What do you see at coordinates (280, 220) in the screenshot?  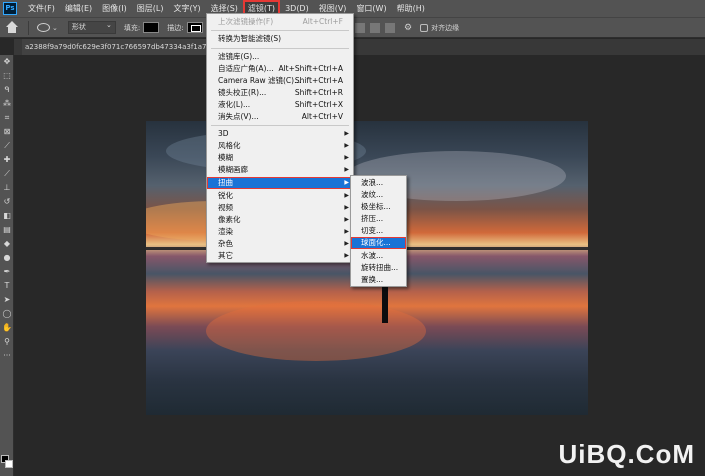 I see `menu-item-pixelate: 像素化 ▶` at bounding box center [280, 220].